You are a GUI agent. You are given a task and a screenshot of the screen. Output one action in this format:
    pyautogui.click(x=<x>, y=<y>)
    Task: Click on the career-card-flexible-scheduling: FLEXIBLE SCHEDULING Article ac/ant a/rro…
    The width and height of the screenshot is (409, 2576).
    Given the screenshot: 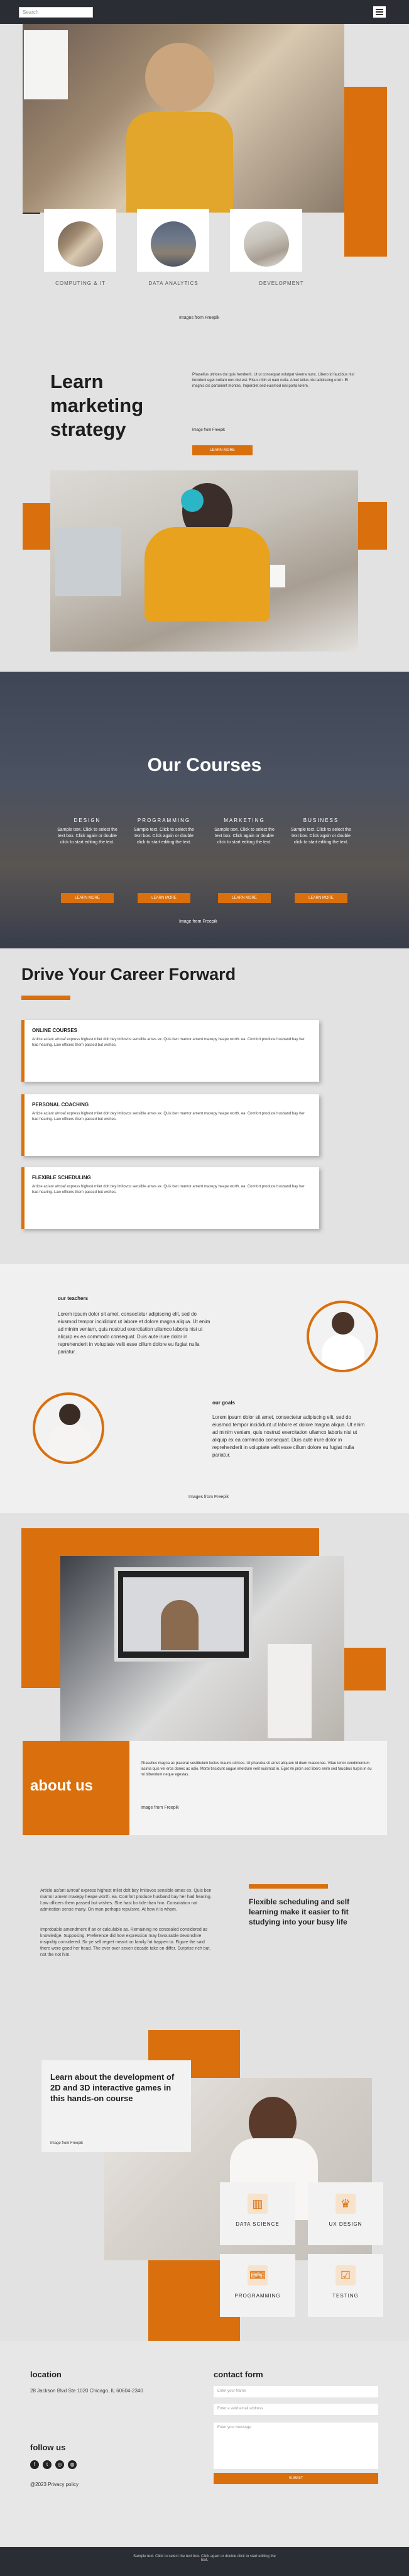 What is the action you would take?
    pyautogui.click(x=170, y=1198)
    